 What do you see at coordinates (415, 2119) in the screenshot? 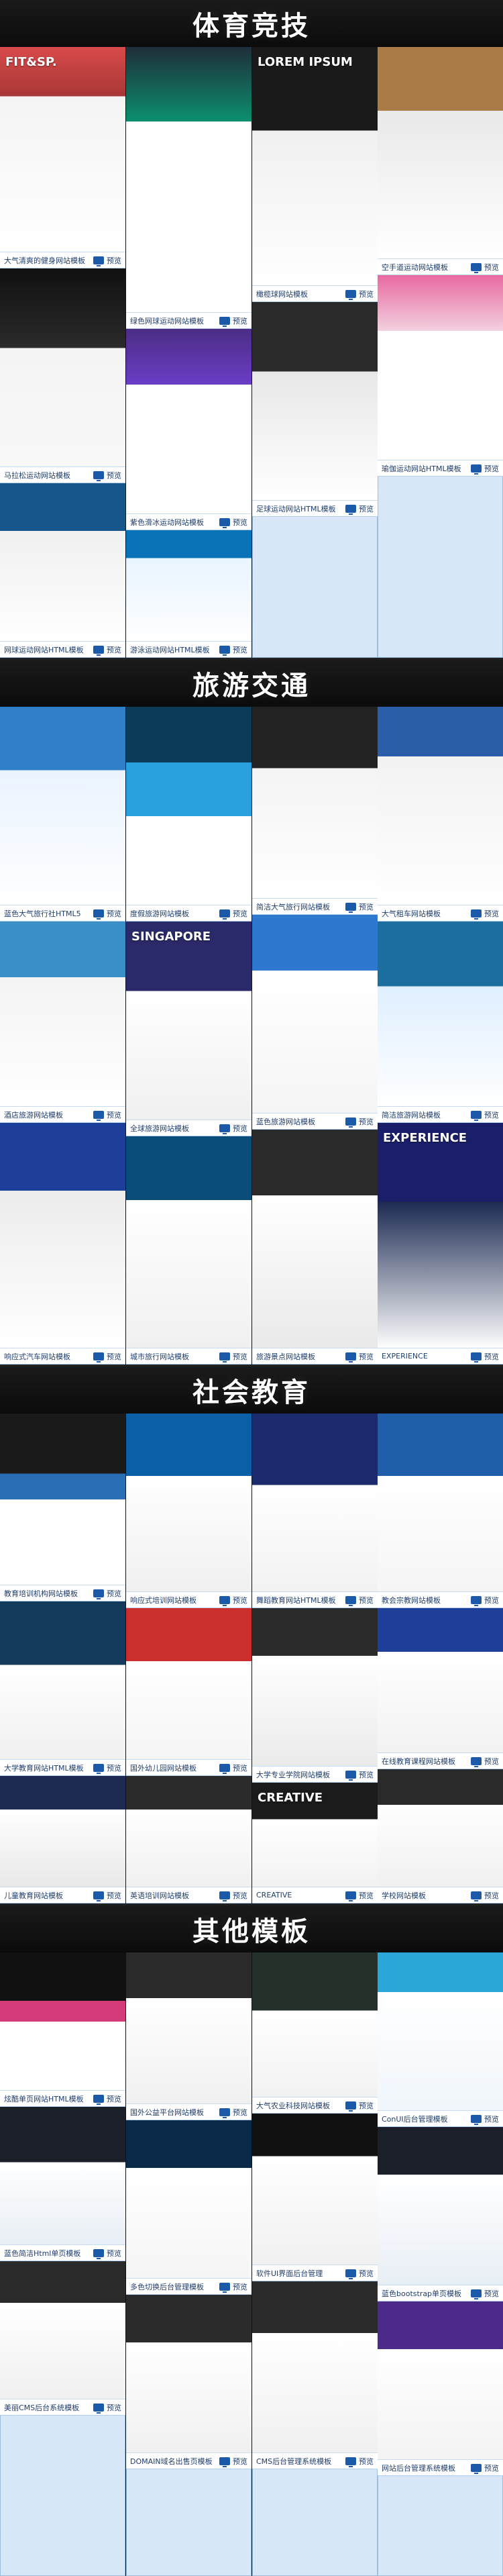
I see `template-name: ConUI后台管理模板` at bounding box center [415, 2119].